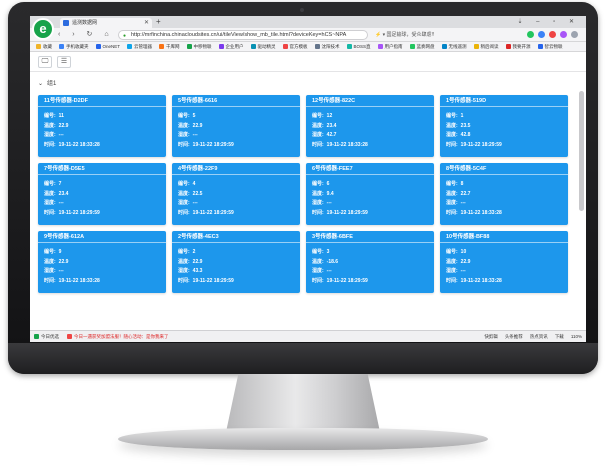 The image size is (606, 467). What do you see at coordinates (199, 47) in the screenshot?
I see `bookmark-item: 中移物联` at bounding box center [199, 47].